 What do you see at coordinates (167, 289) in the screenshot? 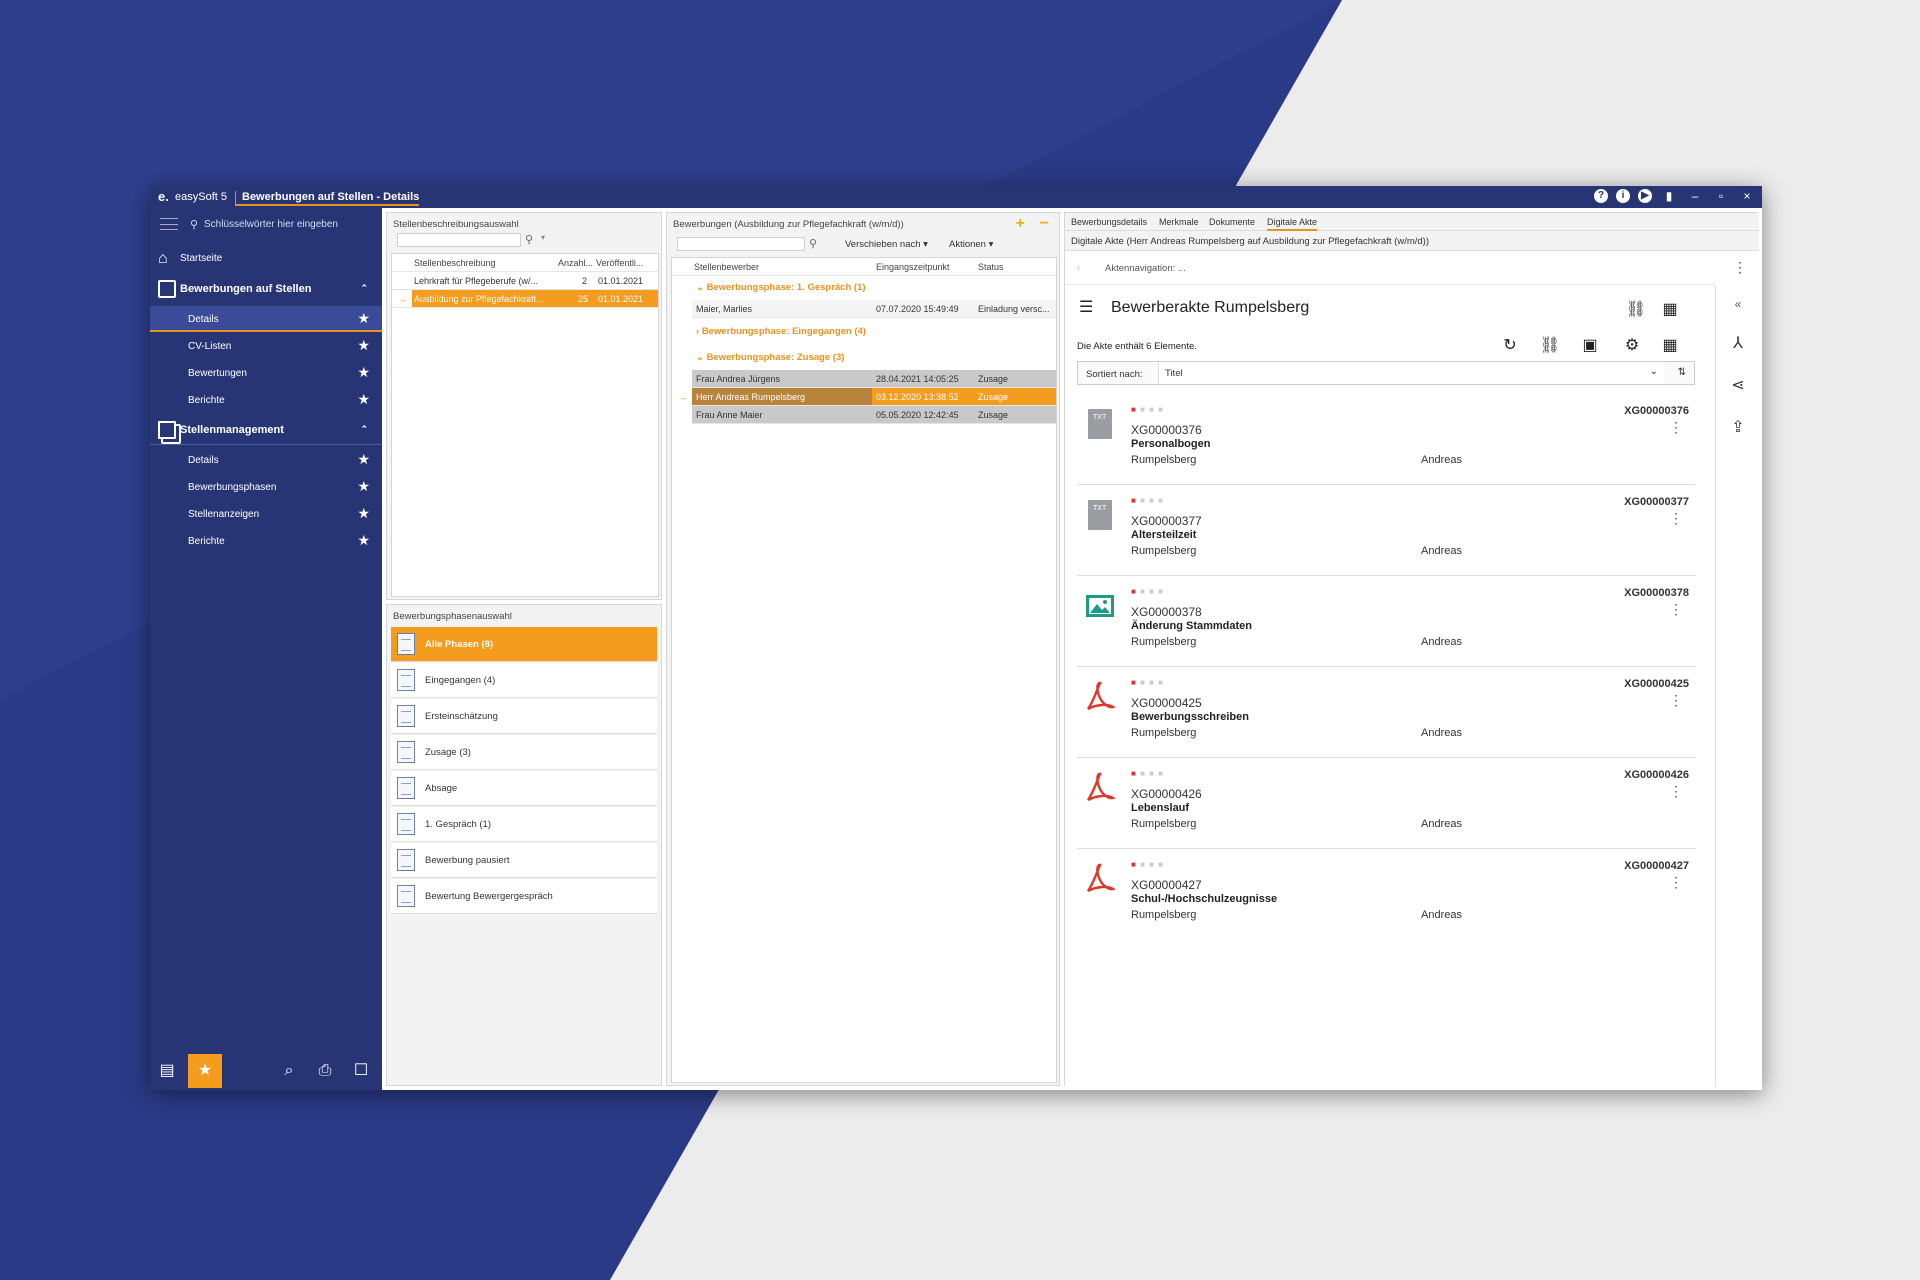
I see `briefcase-icon` at bounding box center [167, 289].